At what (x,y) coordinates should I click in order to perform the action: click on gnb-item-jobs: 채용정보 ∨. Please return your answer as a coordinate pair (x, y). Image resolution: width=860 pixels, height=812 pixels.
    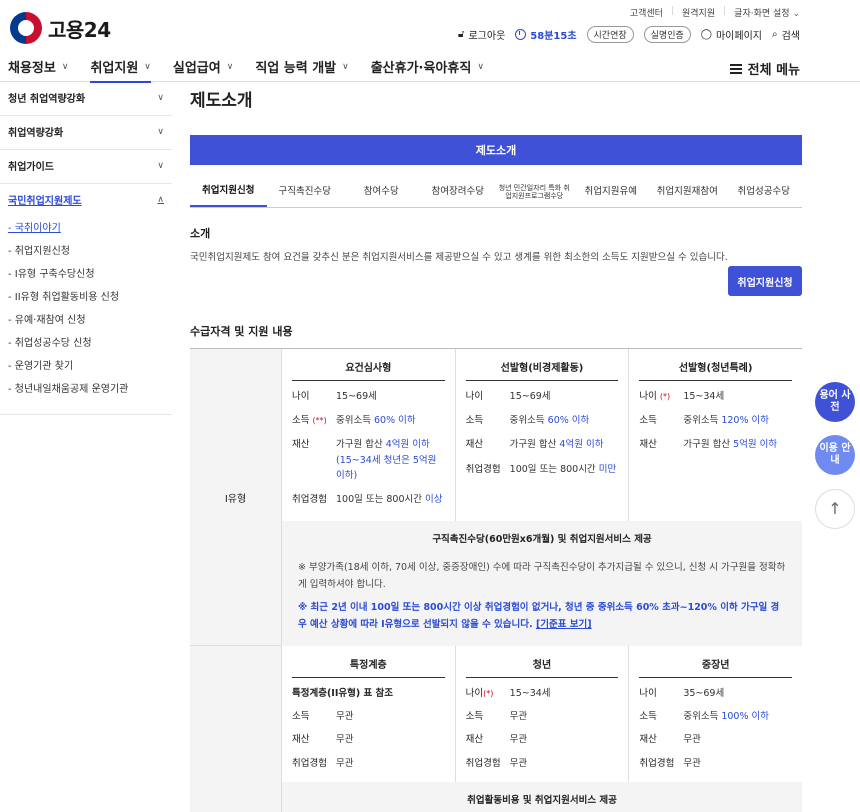
    Looking at the image, I should click on (38, 67).